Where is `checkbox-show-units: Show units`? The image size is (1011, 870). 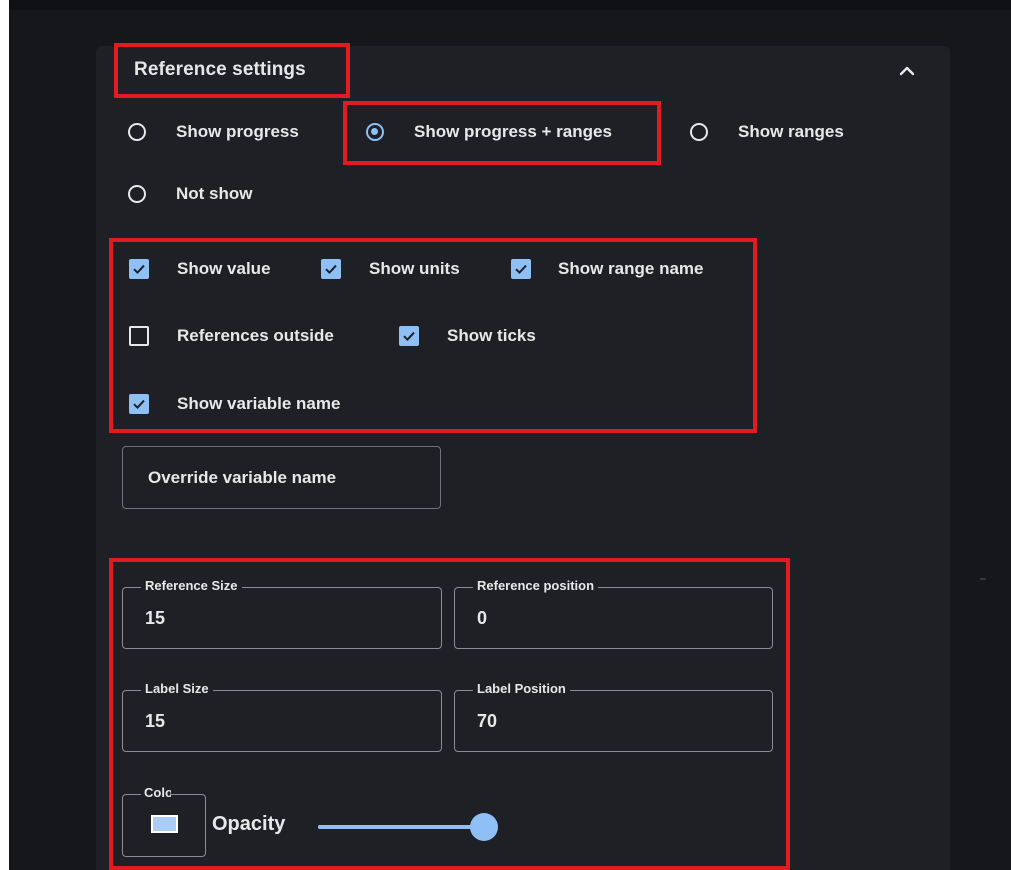
checkbox-show-units: Show units is located at coordinates (390, 269).